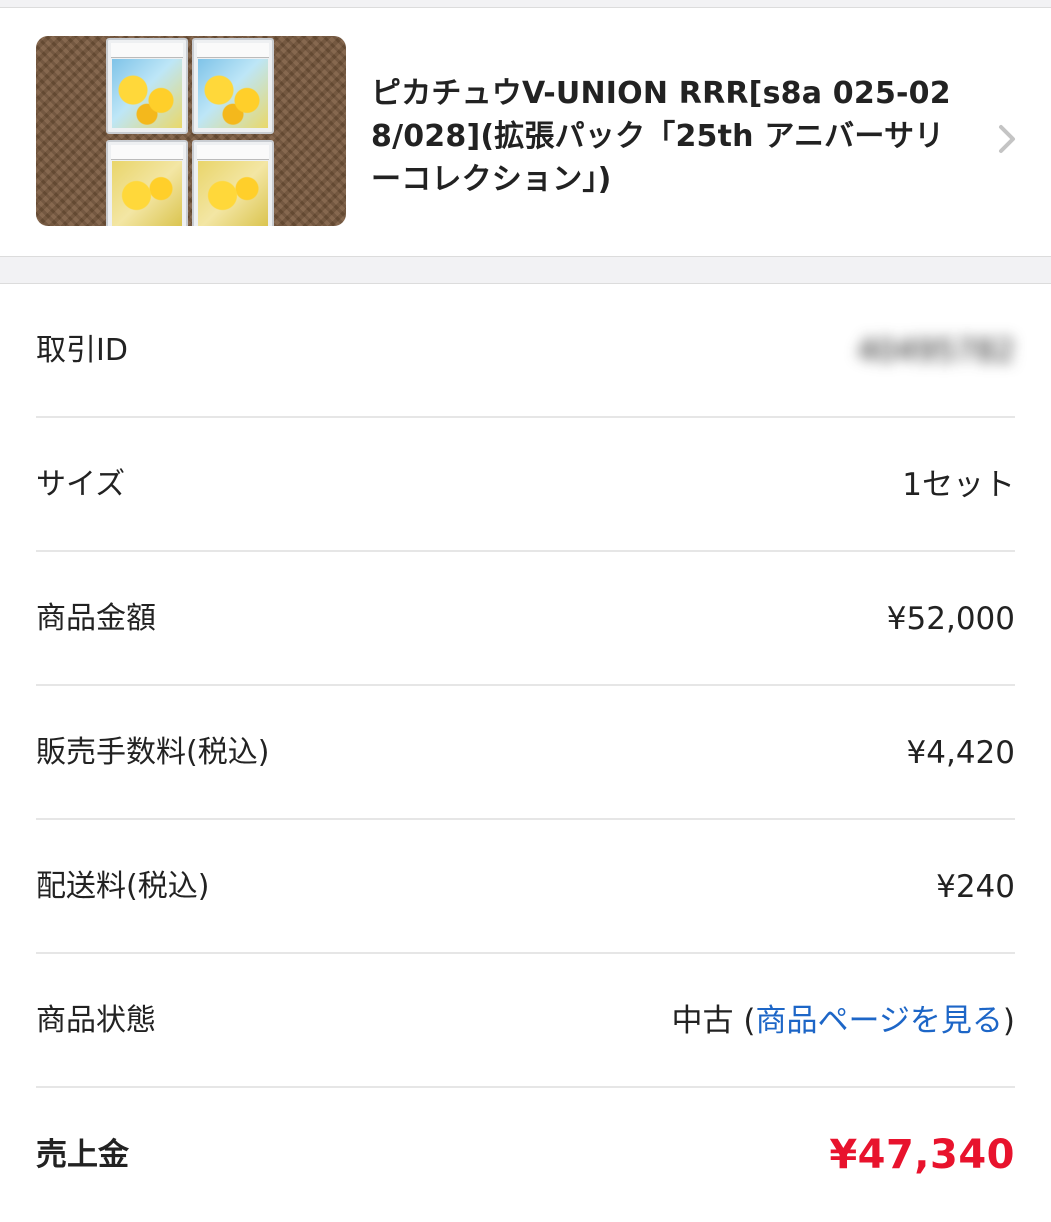  I want to click on view-product-page-link: 商品ページを見る, so click(879, 1021).